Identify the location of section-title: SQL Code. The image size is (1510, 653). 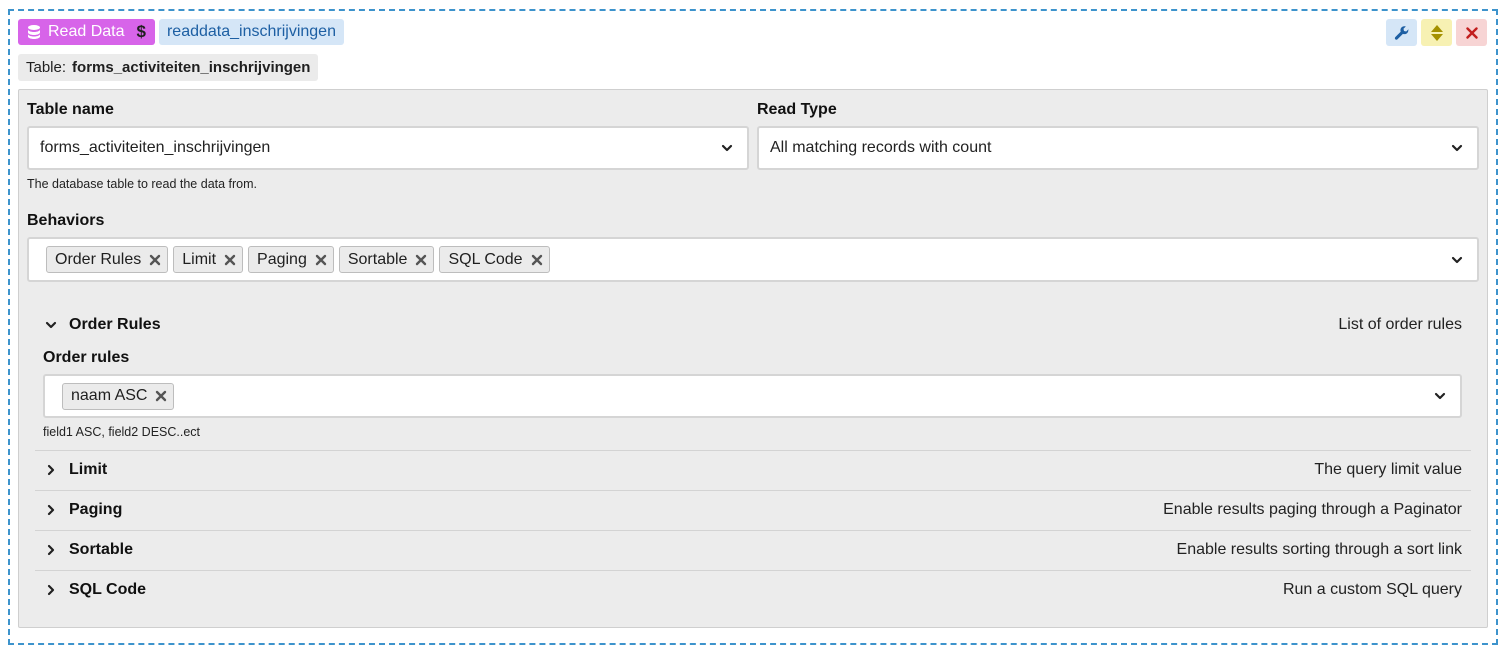
(108, 589).